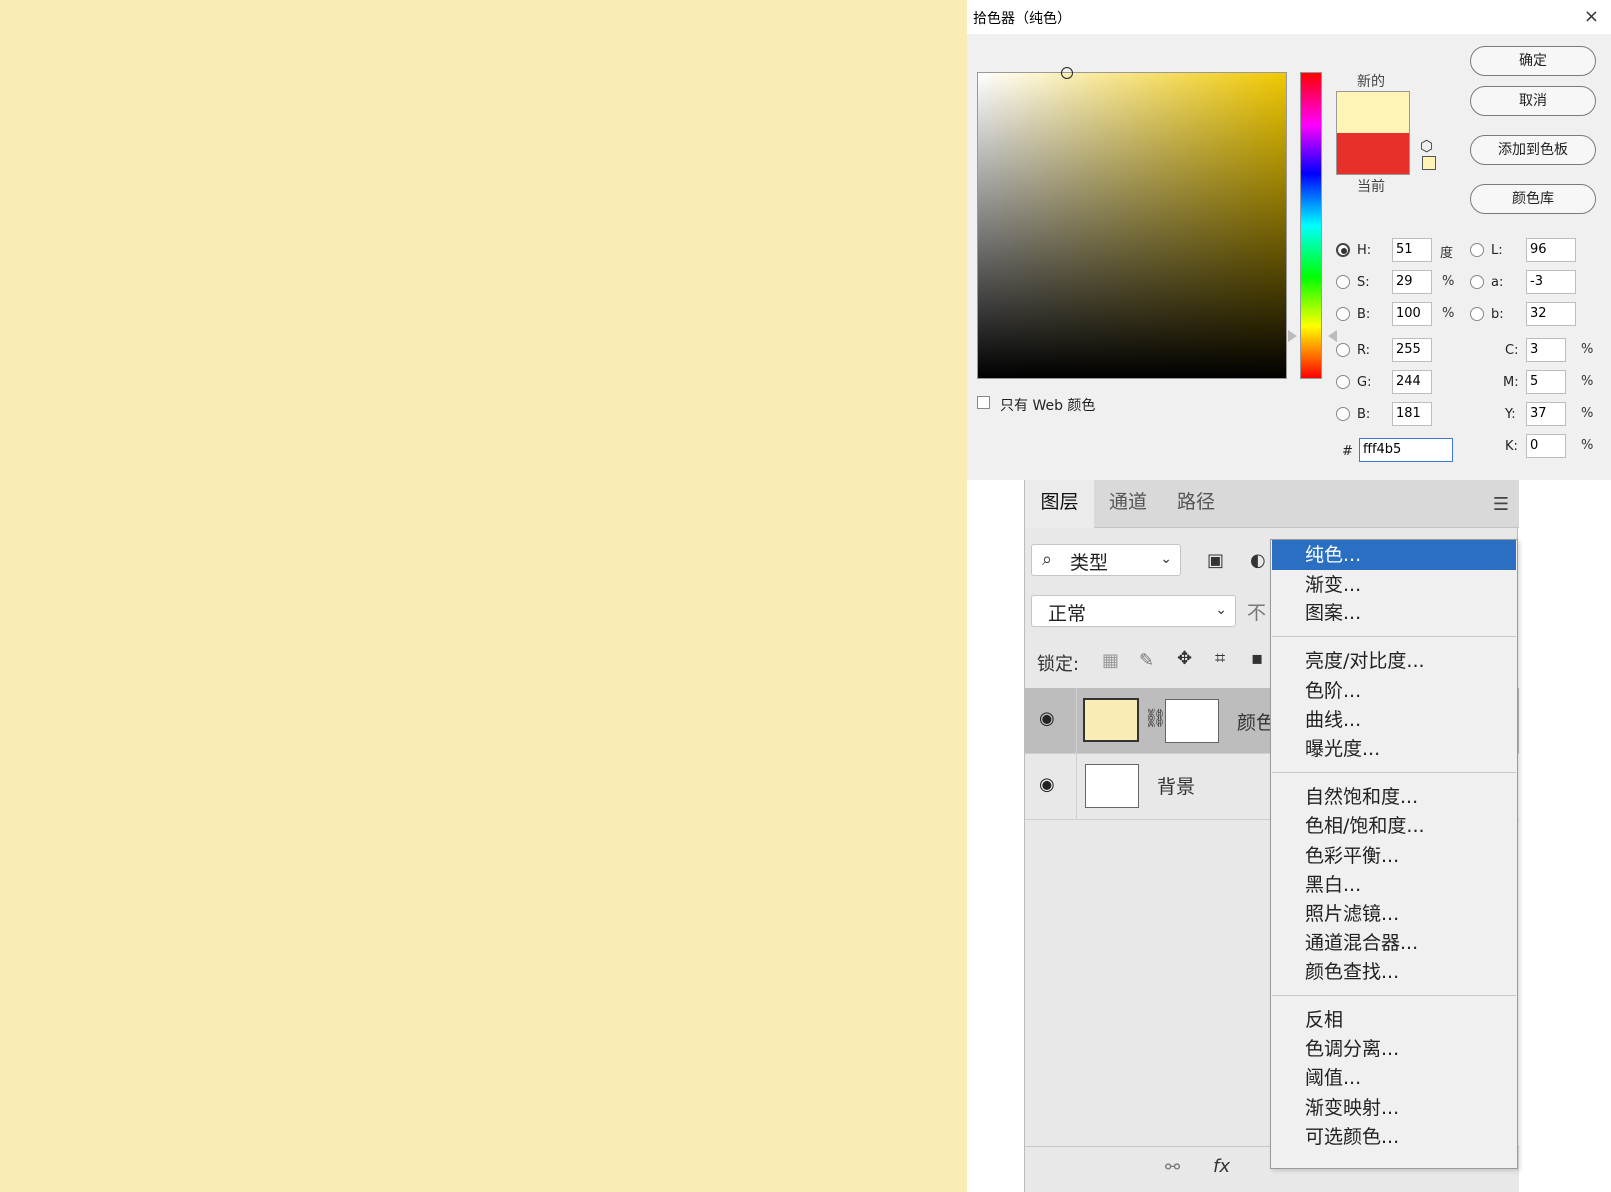 This screenshot has width=1611, height=1192. Describe the element at coordinates (1551, 282) in the screenshot. I see `lab-a-field: -3` at that location.